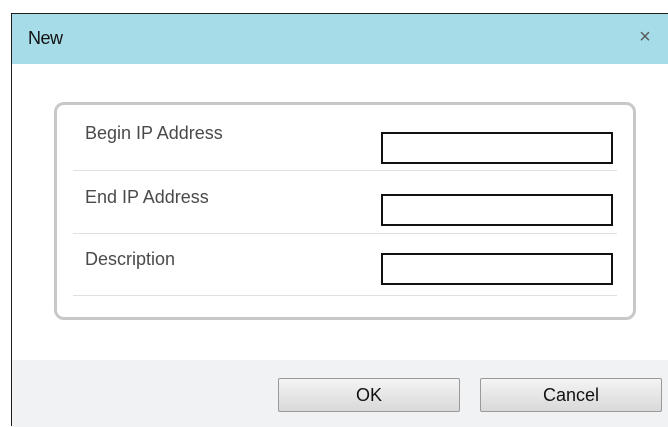 The width and height of the screenshot is (668, 427). I want to click on cancel-button: Cancel, so click(571, 395).